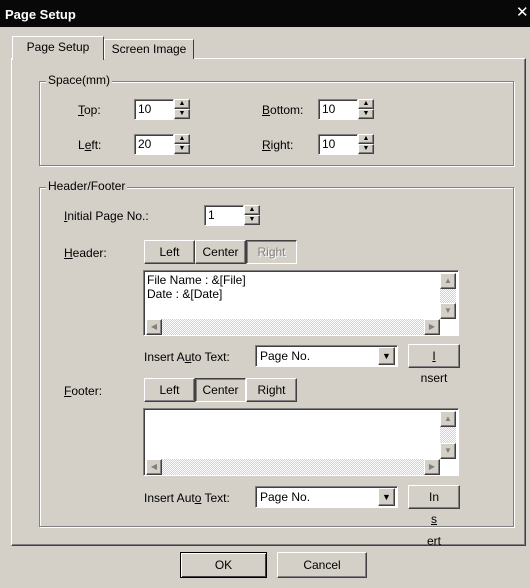 The height and width of the screenshot is (588, 530). What do you see at coordinates (433, 519) in the screenshot?
I see `footer-insert-label: In s ert` at bounding box center [433, 519].